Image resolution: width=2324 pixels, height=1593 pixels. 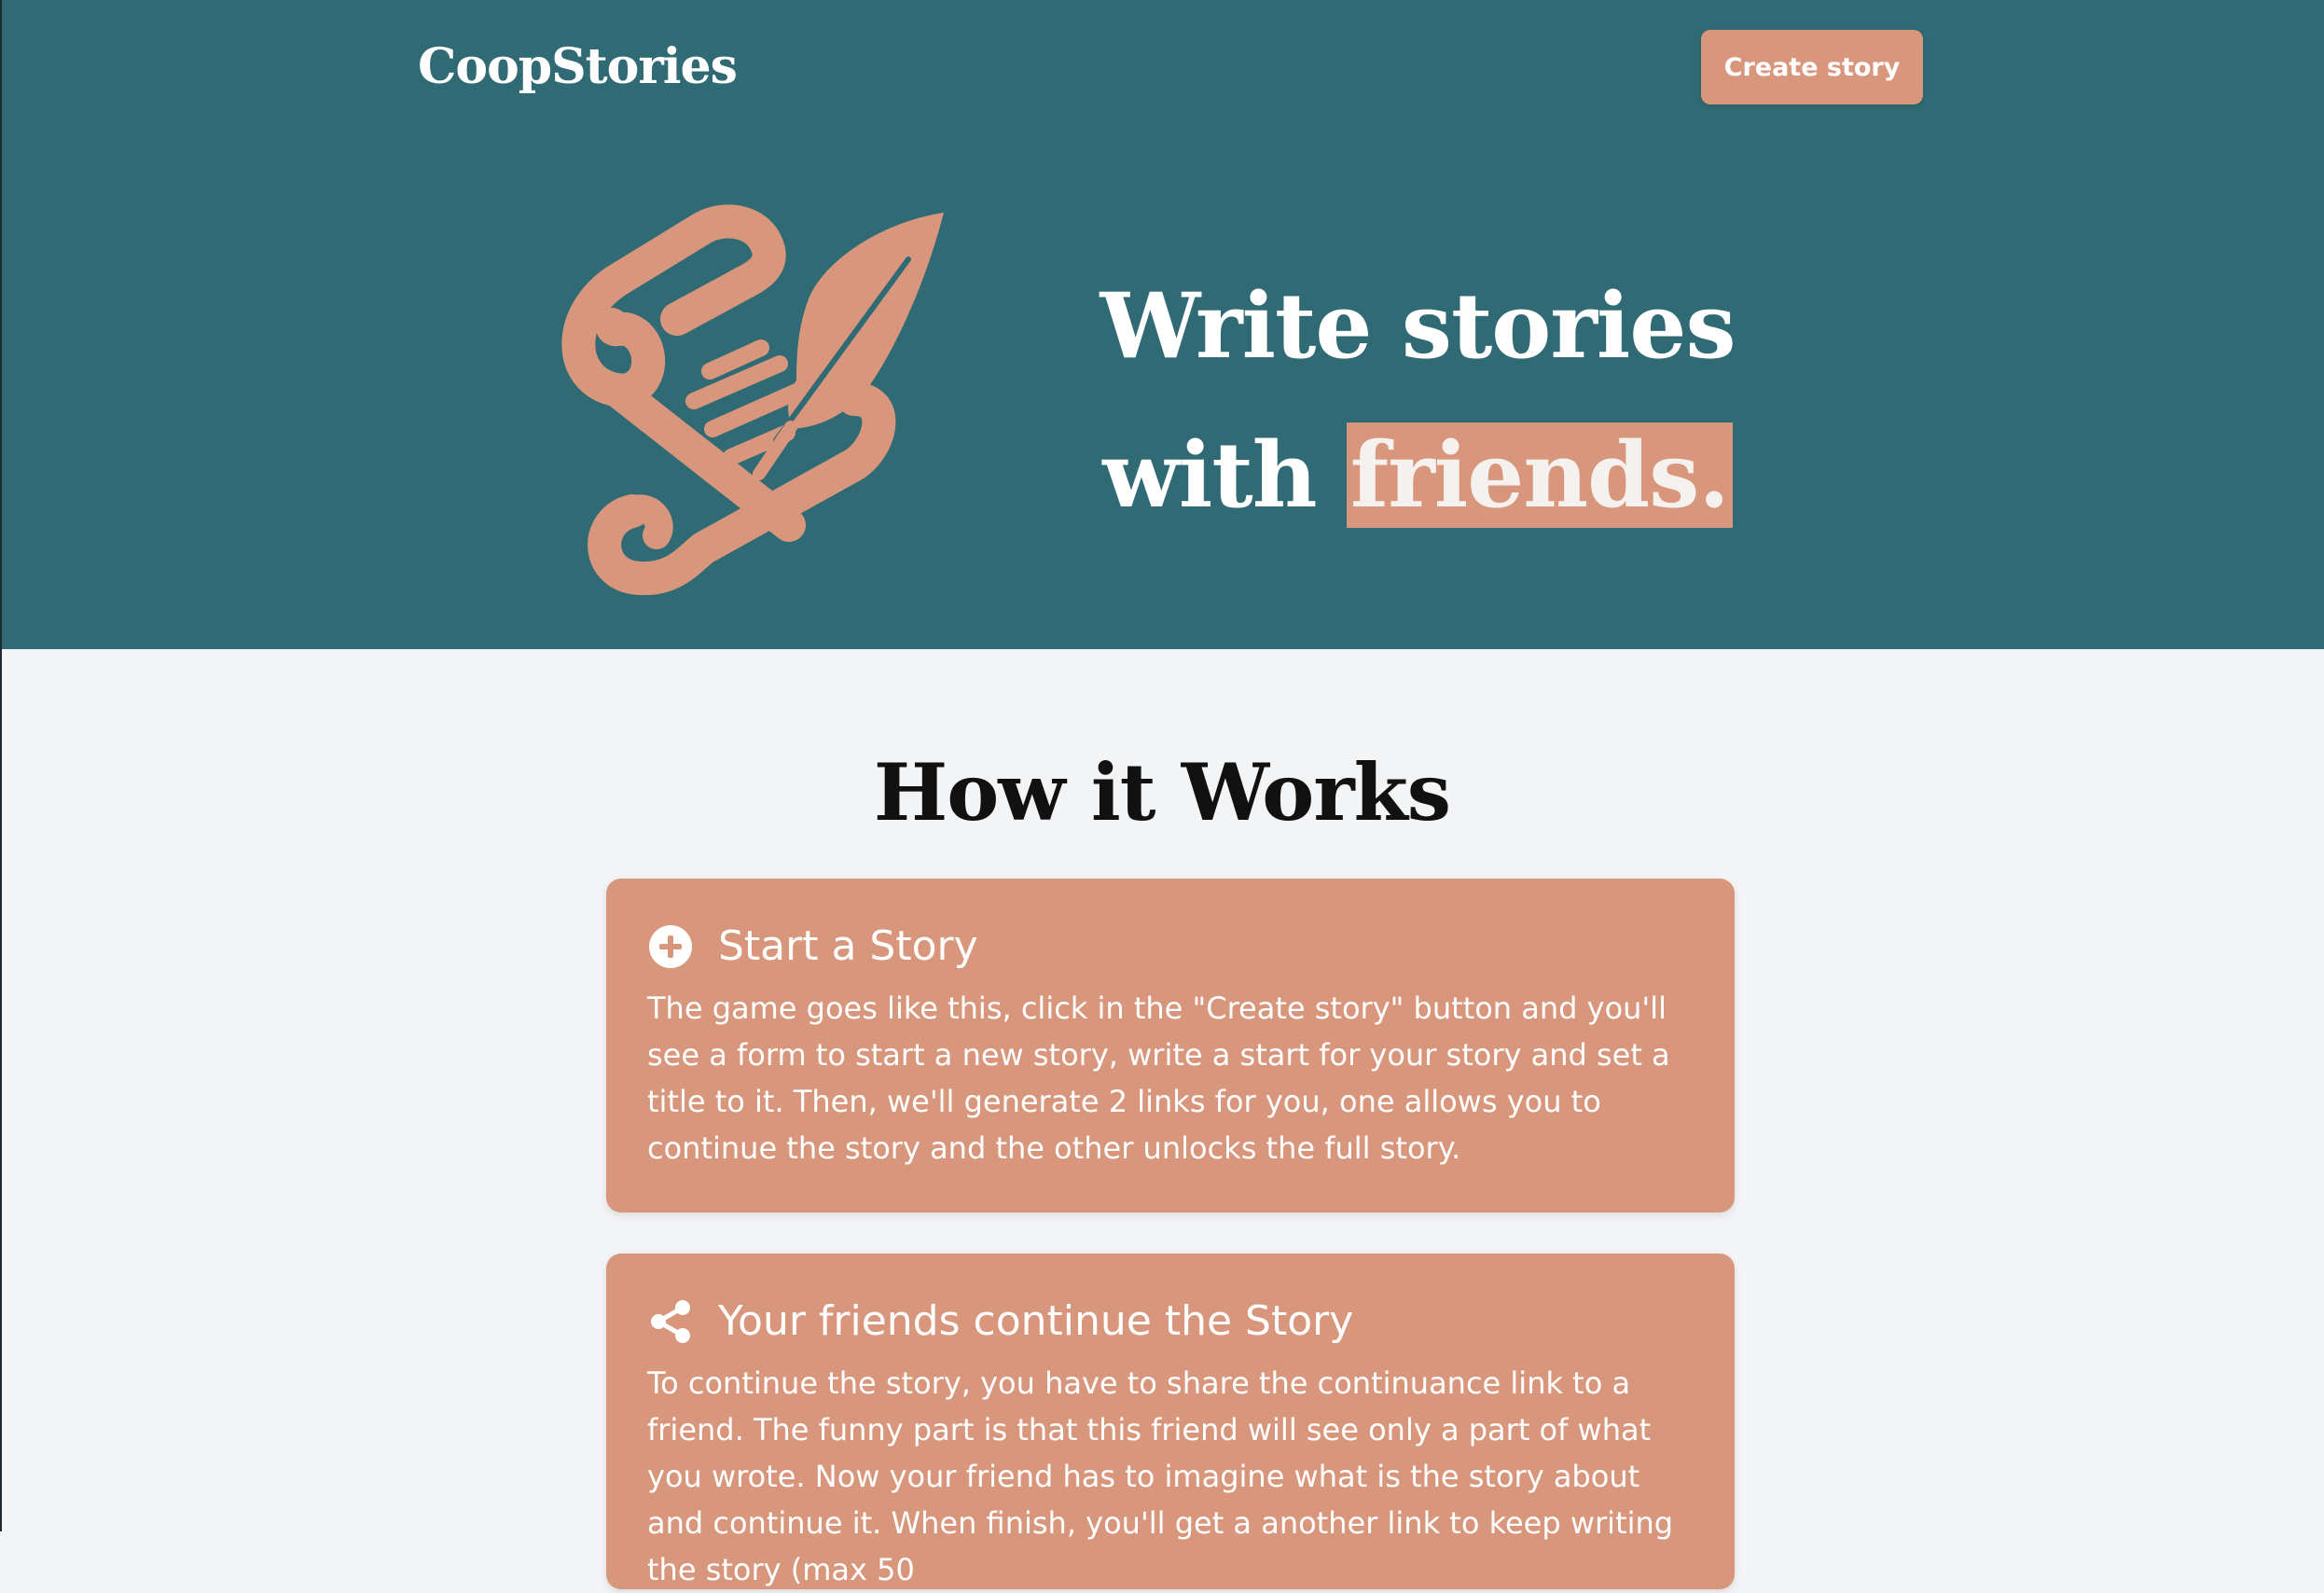 What do you see at coordinates (1, 765) in the screenshot?
I see `window-edge` at bounding box center [1, 765].